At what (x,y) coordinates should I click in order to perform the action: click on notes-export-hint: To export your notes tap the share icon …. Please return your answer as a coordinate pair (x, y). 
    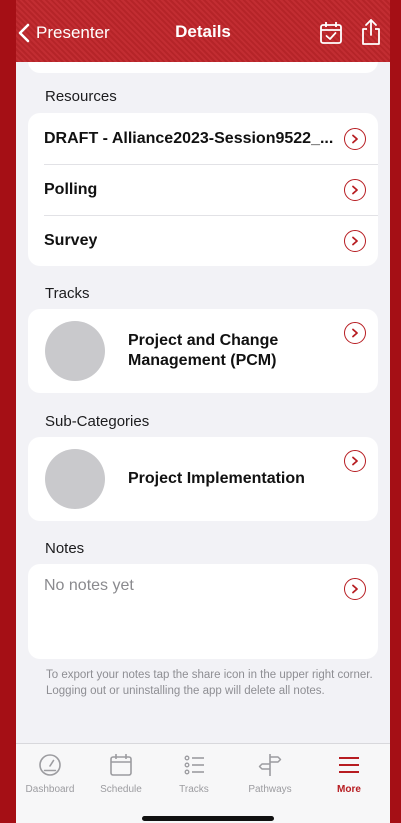
    Looking at the image, I should click on (209, 683).